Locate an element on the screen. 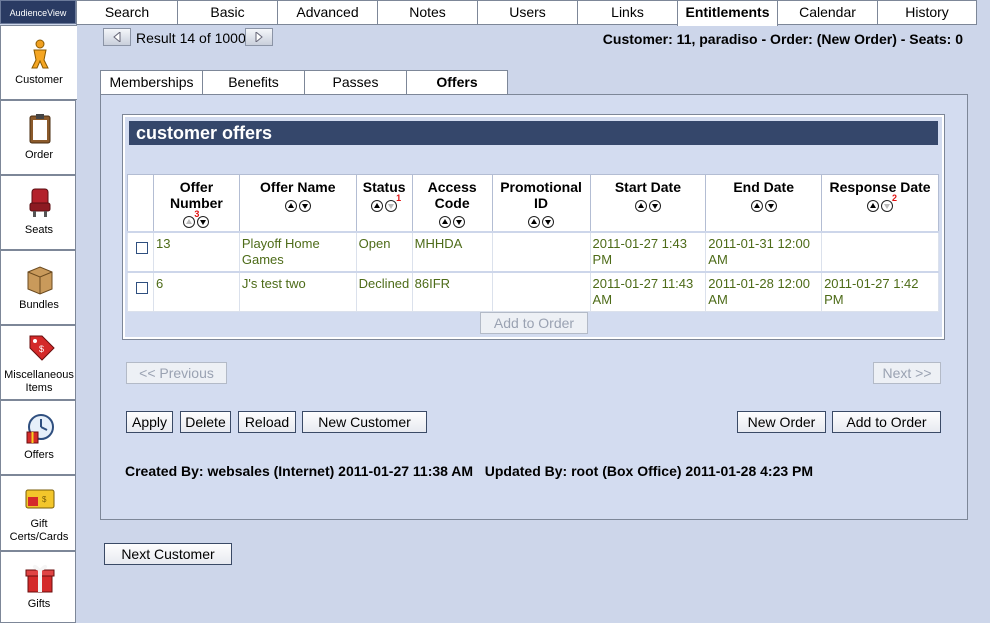  promotional-id-cell is located at coordinates (541, 291).